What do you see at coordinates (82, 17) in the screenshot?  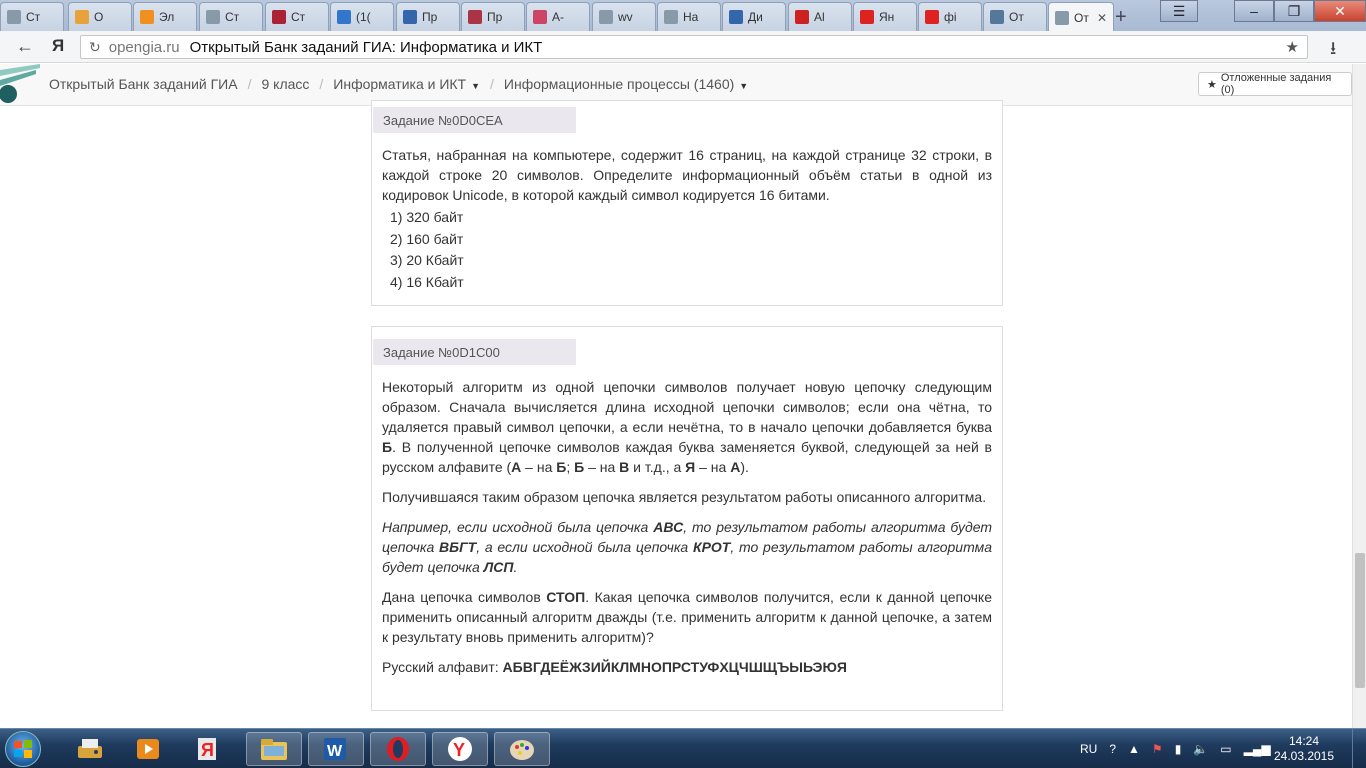 I see `joomla-icon` at bounding box center [82, 17].